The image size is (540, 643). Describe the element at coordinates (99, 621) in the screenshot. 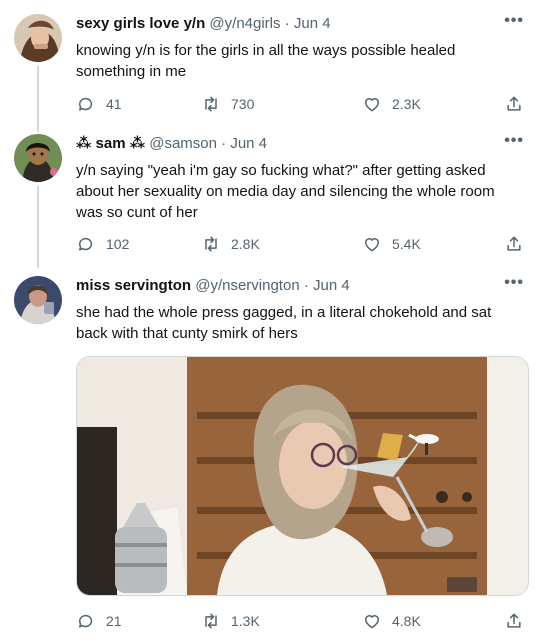

I see `reply-button: 21` at that location.